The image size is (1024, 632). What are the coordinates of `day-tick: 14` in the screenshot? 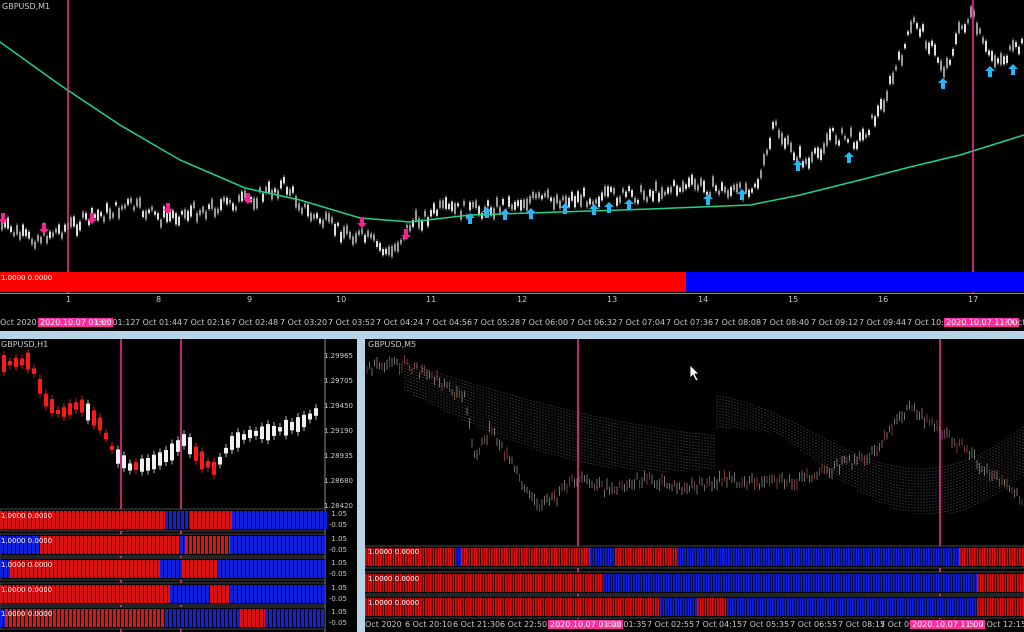 It's located at (703, 299).